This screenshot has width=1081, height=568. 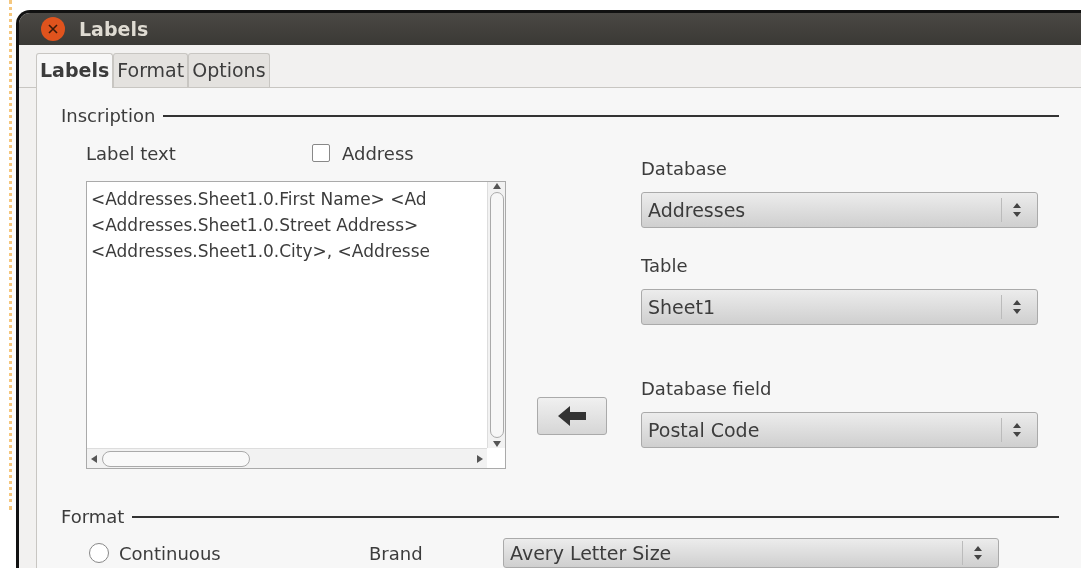 I want to click on text-line: <Addresses.Sheet1.0.First Name> <Ad, so click(x=259, y=199).